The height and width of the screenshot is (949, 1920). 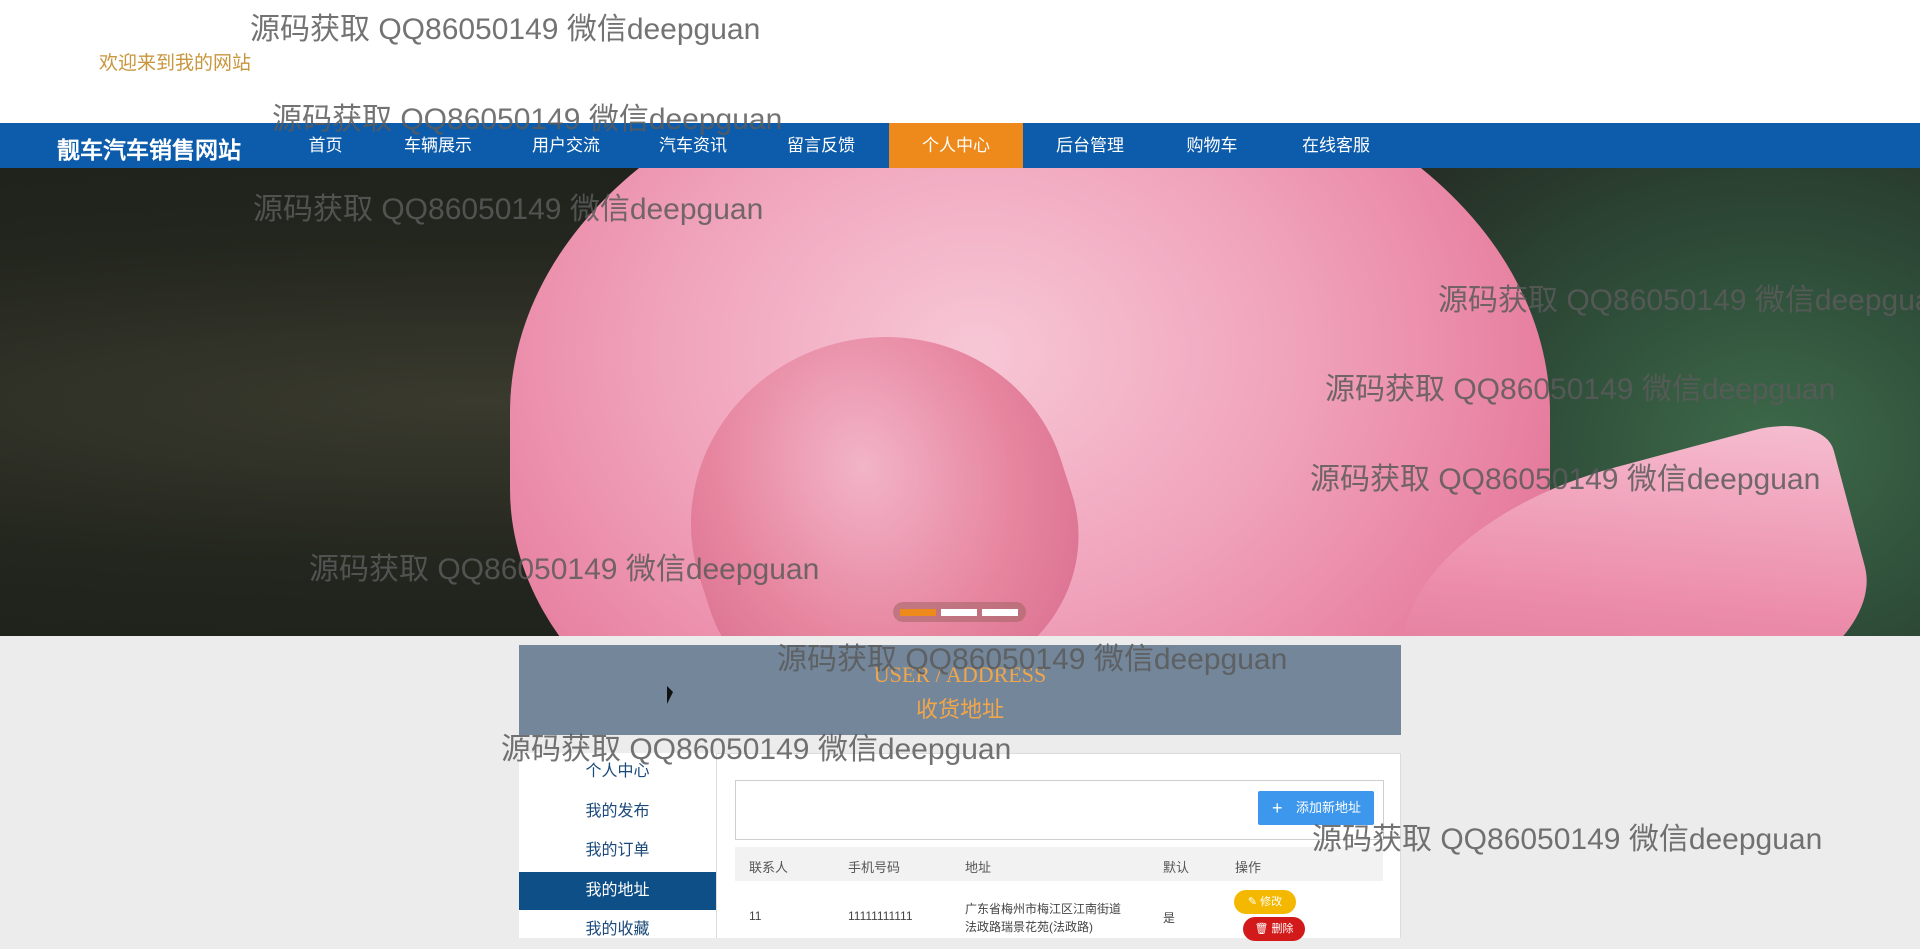 What do you see at coordinates (1029, 927) in the screenshot?
I see `row-address-line2: 法政路瑞景花苑(法政路)` at bounding box center [1029, 927].